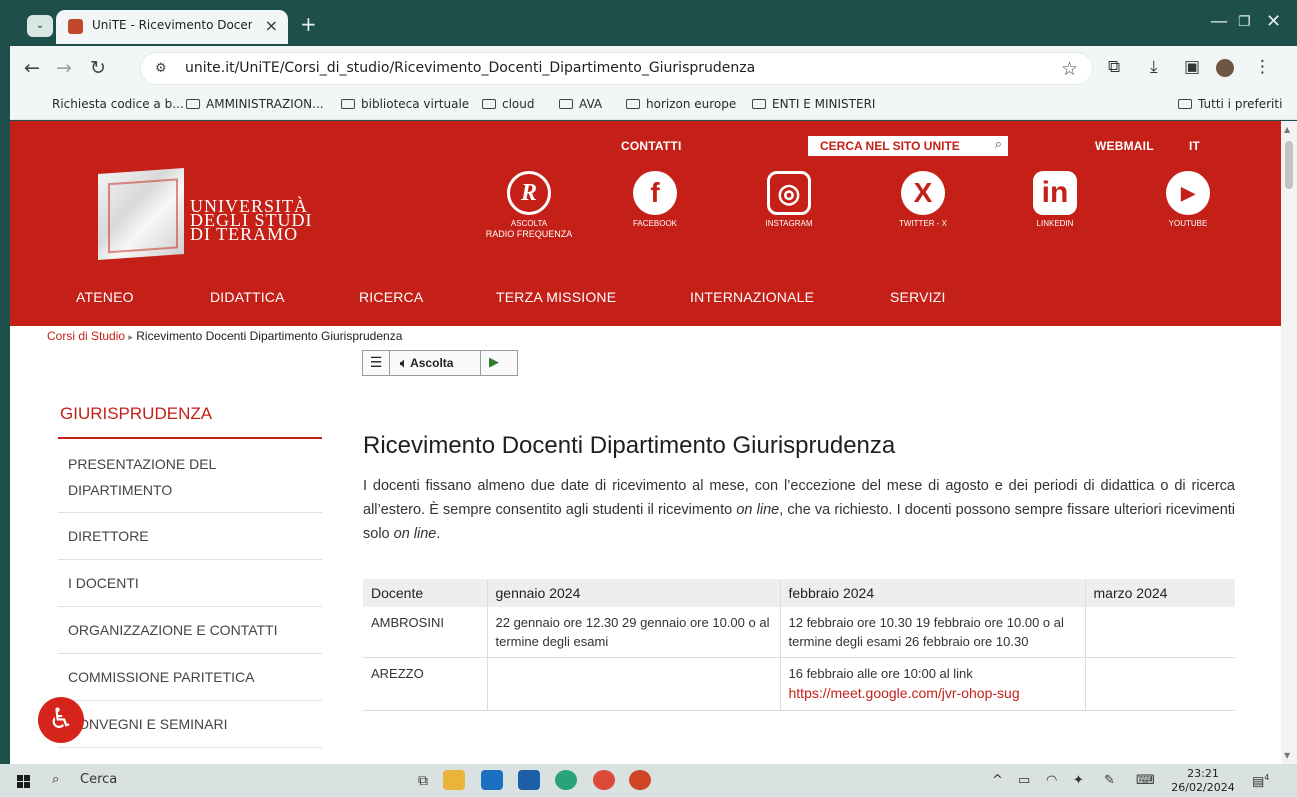  I want to click on nav-didattica: DIDATTICA, so click(247, 297).